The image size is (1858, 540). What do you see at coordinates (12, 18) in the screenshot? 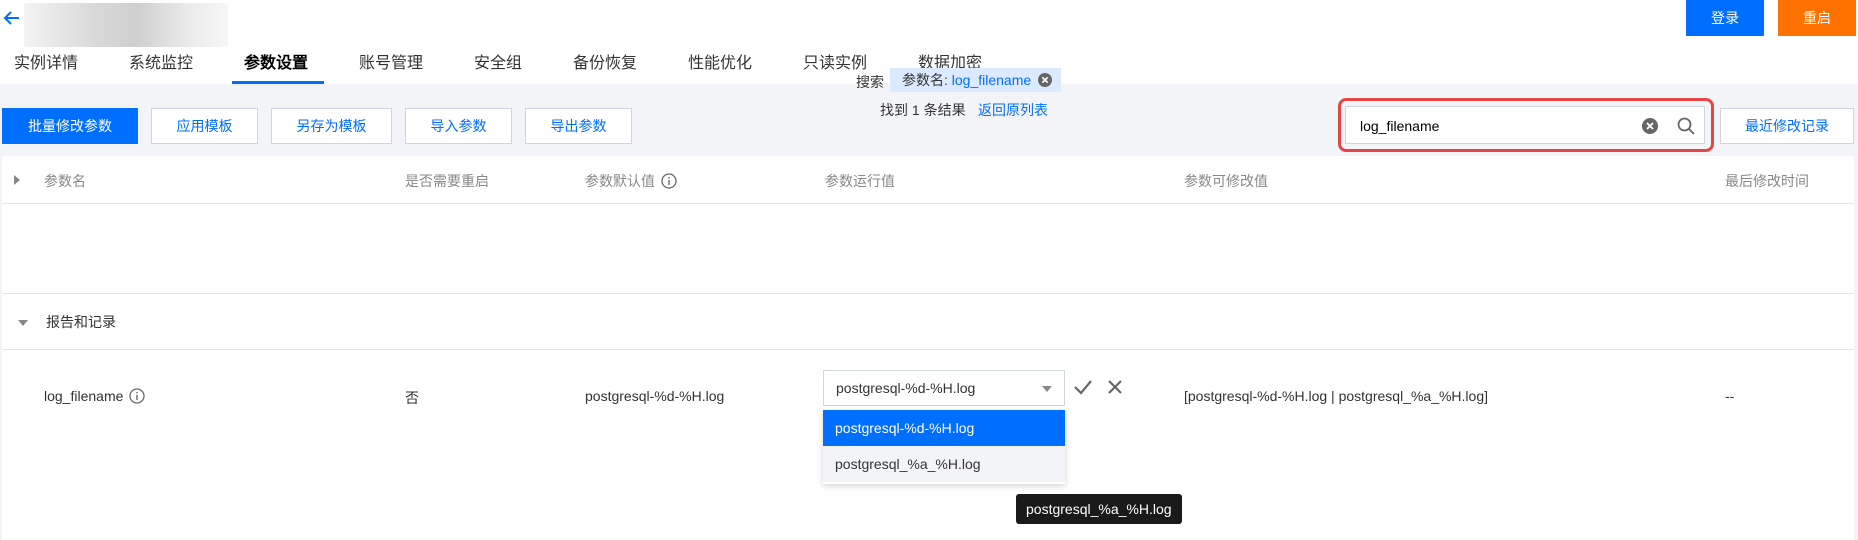
I see `arrow-left-icon` at bounding box center [12, 18].